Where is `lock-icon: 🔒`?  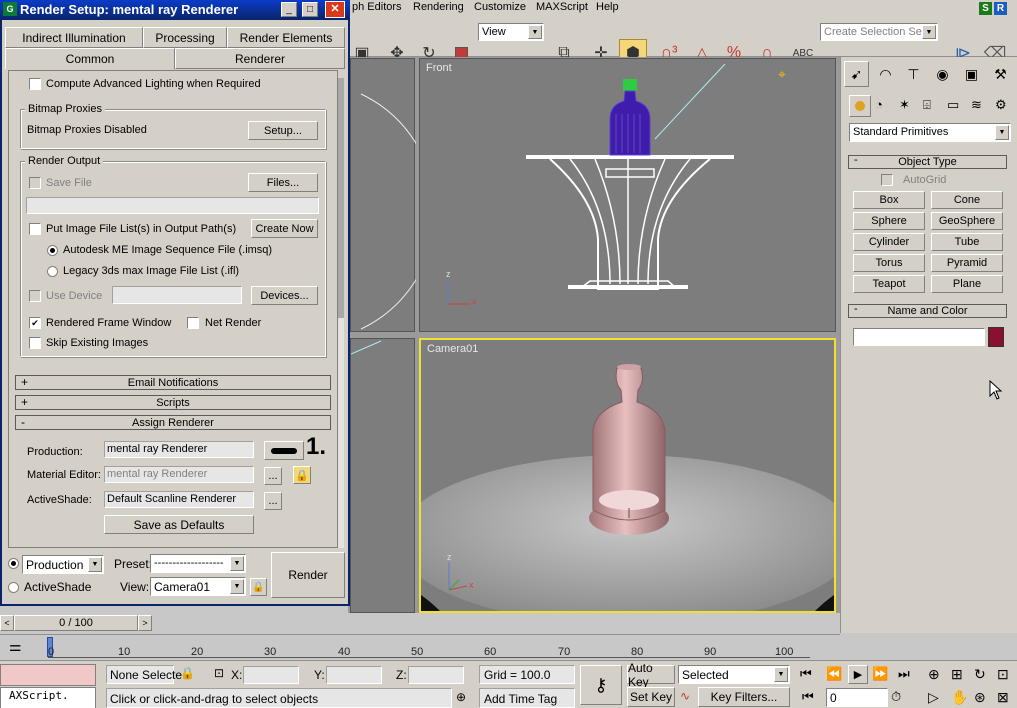
lock-icon: 🔒 is located at coordinates (302, 475).